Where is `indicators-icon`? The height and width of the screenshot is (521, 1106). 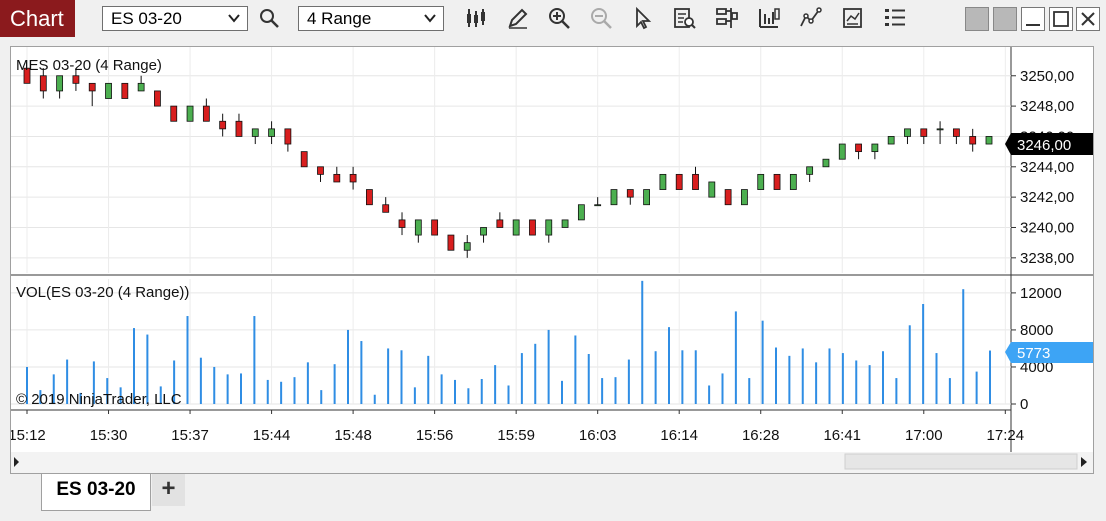
indicators-icon is located at coordinates (811, 18).